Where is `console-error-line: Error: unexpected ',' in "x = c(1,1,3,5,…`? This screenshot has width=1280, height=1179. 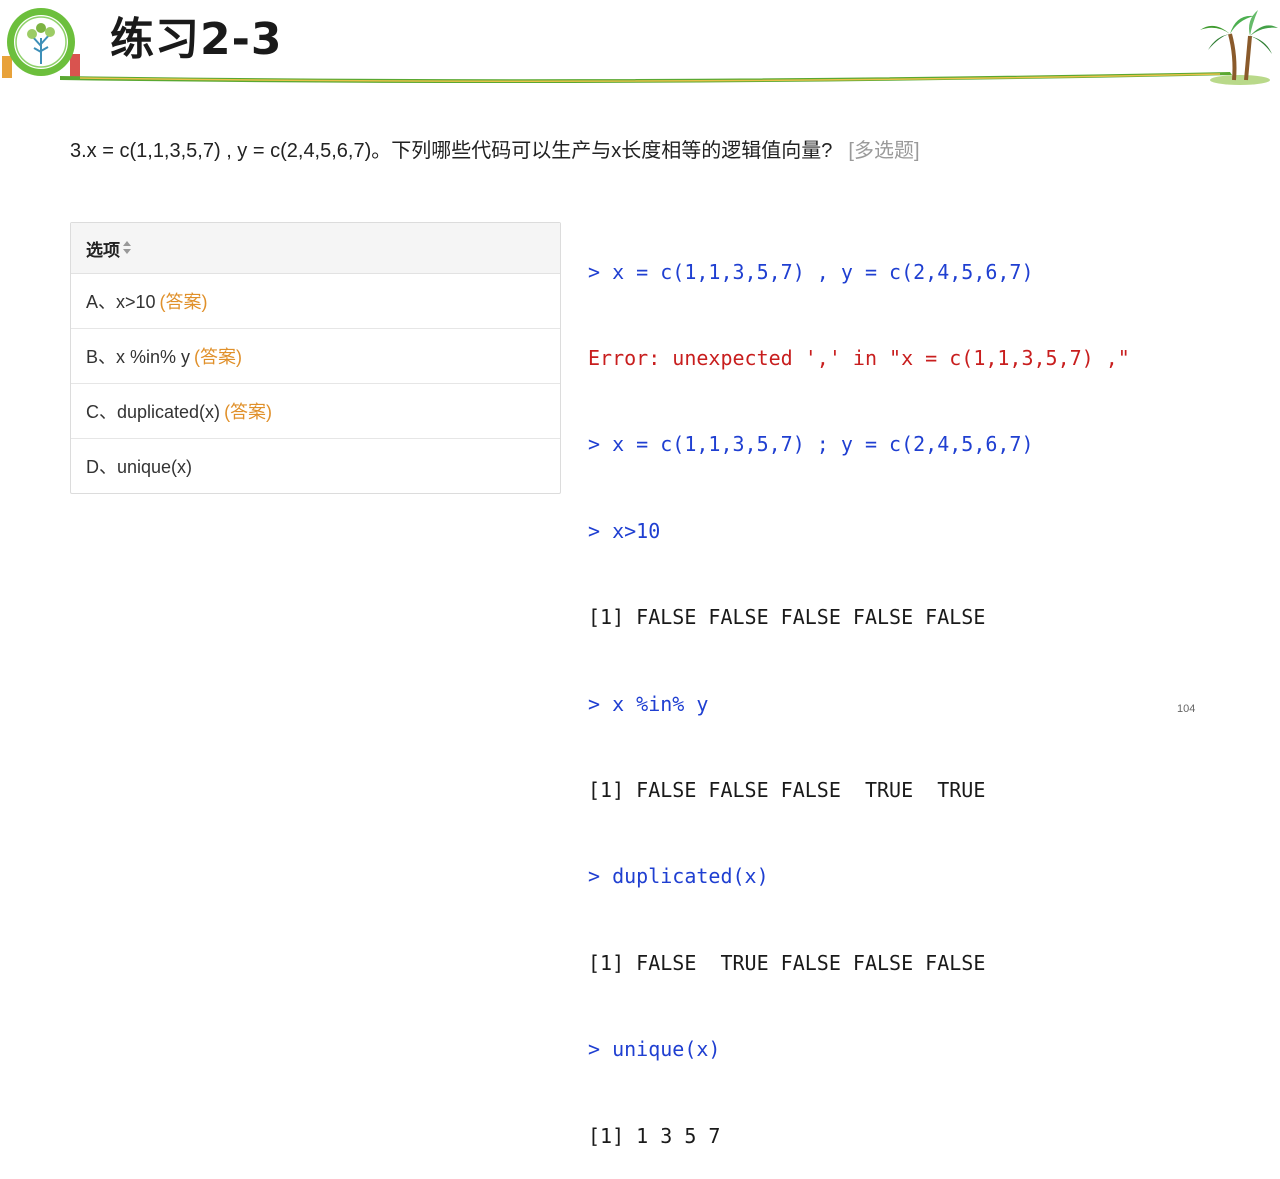
console-error-line: Error: unexpected ',' in "x = c(1,1,3,5,… is located at coordinates (859, 357).